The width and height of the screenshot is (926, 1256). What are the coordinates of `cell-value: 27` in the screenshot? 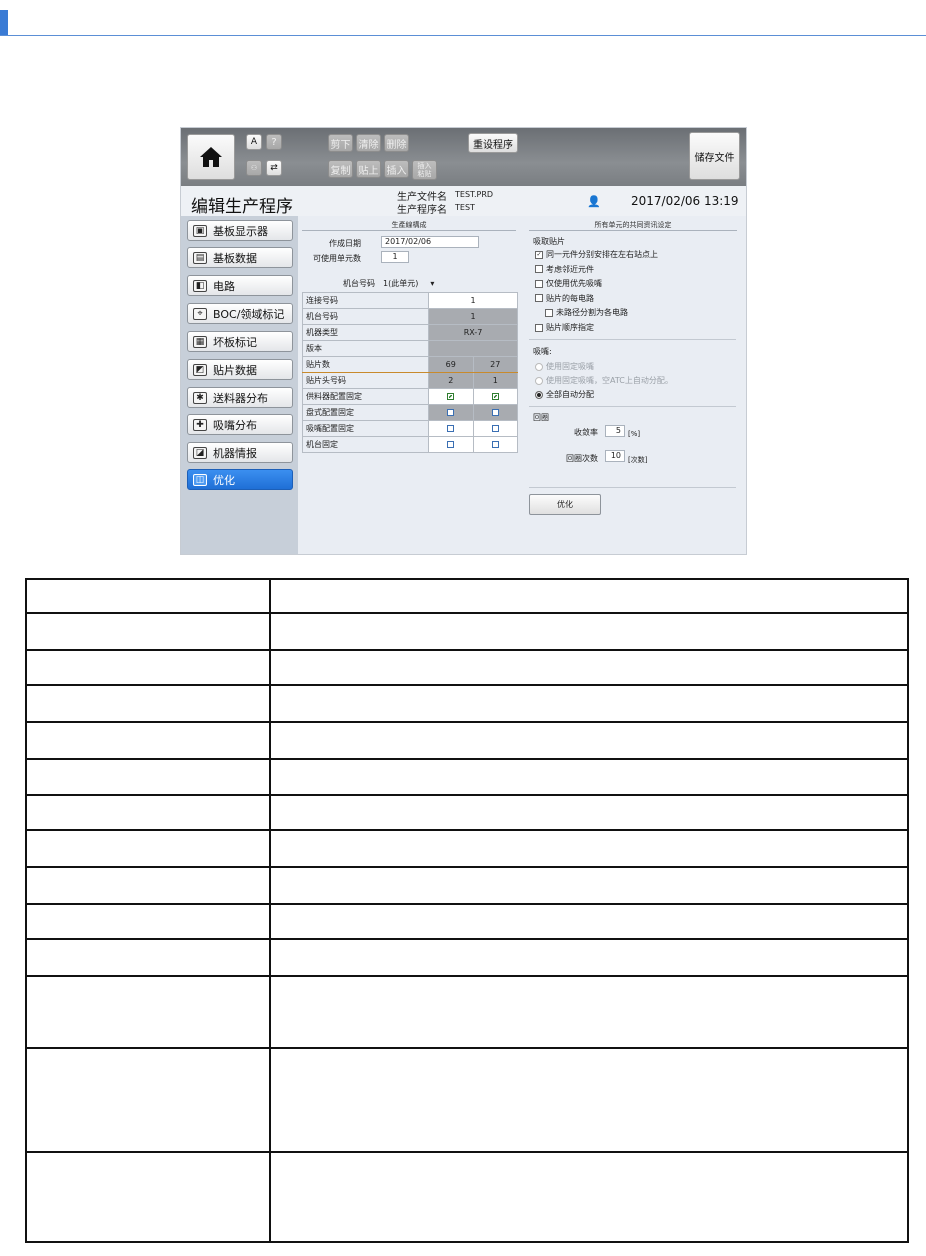 It's located at (495, 364).